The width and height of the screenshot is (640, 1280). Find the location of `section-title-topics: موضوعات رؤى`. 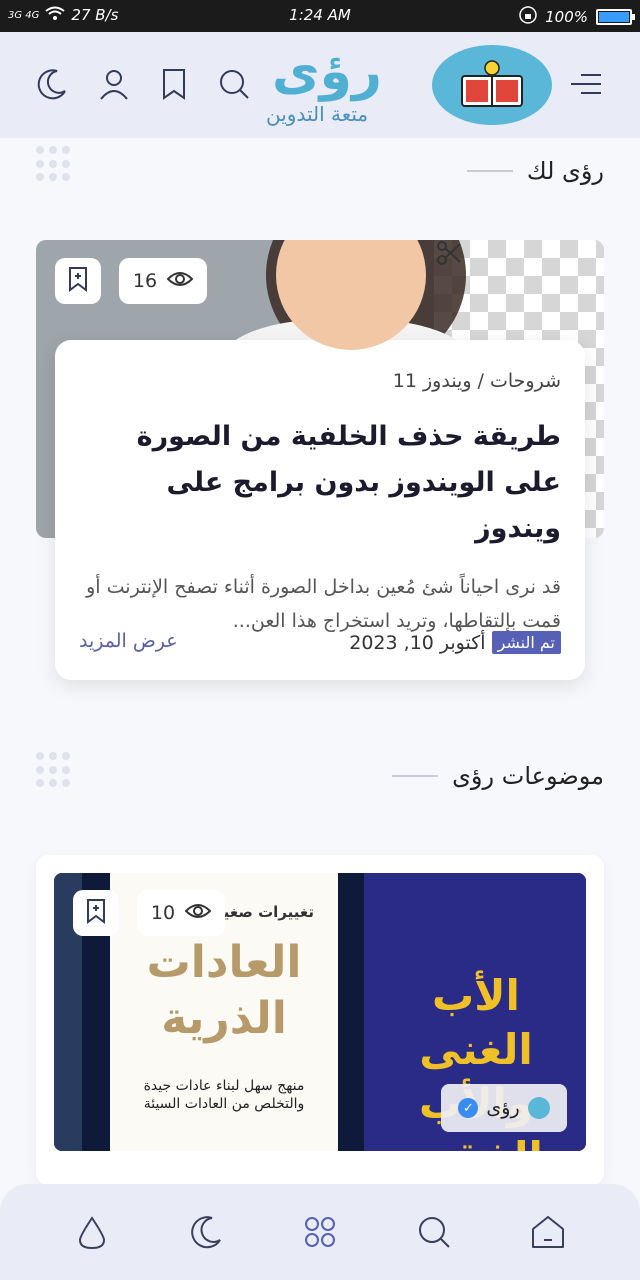

section-title-topics: موضوعات رؤى is located at coordinates (498, 776).